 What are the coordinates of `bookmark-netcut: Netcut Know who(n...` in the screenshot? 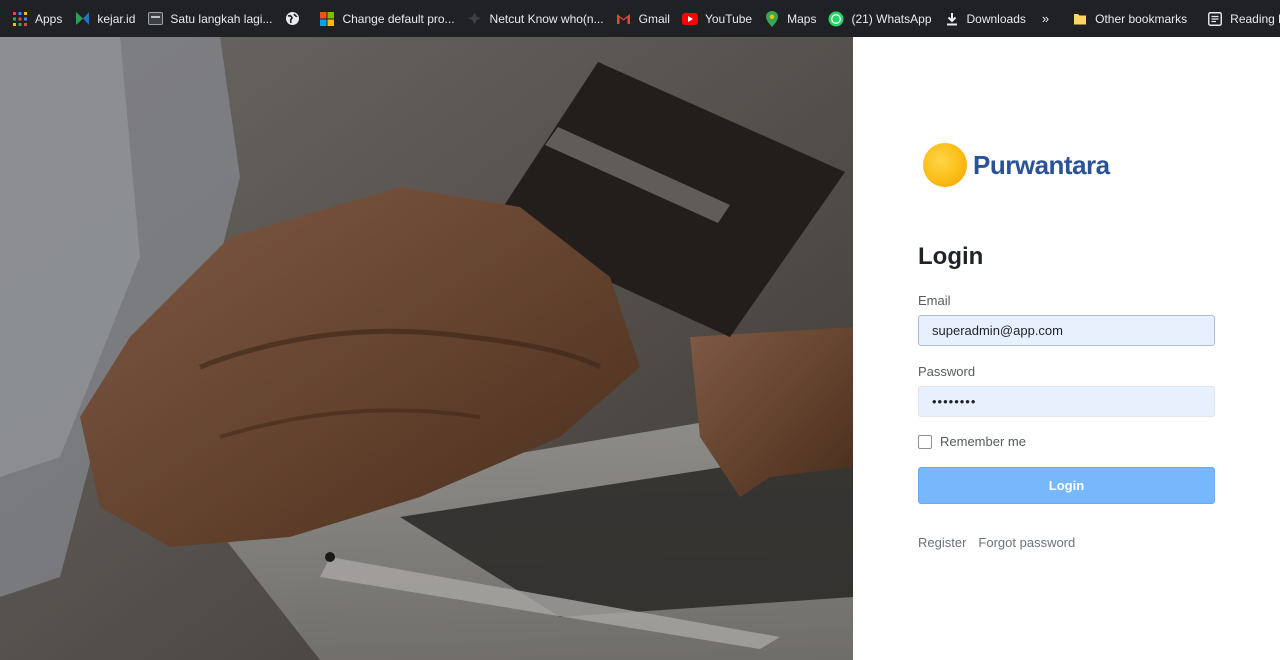 It's located at (535, 19).